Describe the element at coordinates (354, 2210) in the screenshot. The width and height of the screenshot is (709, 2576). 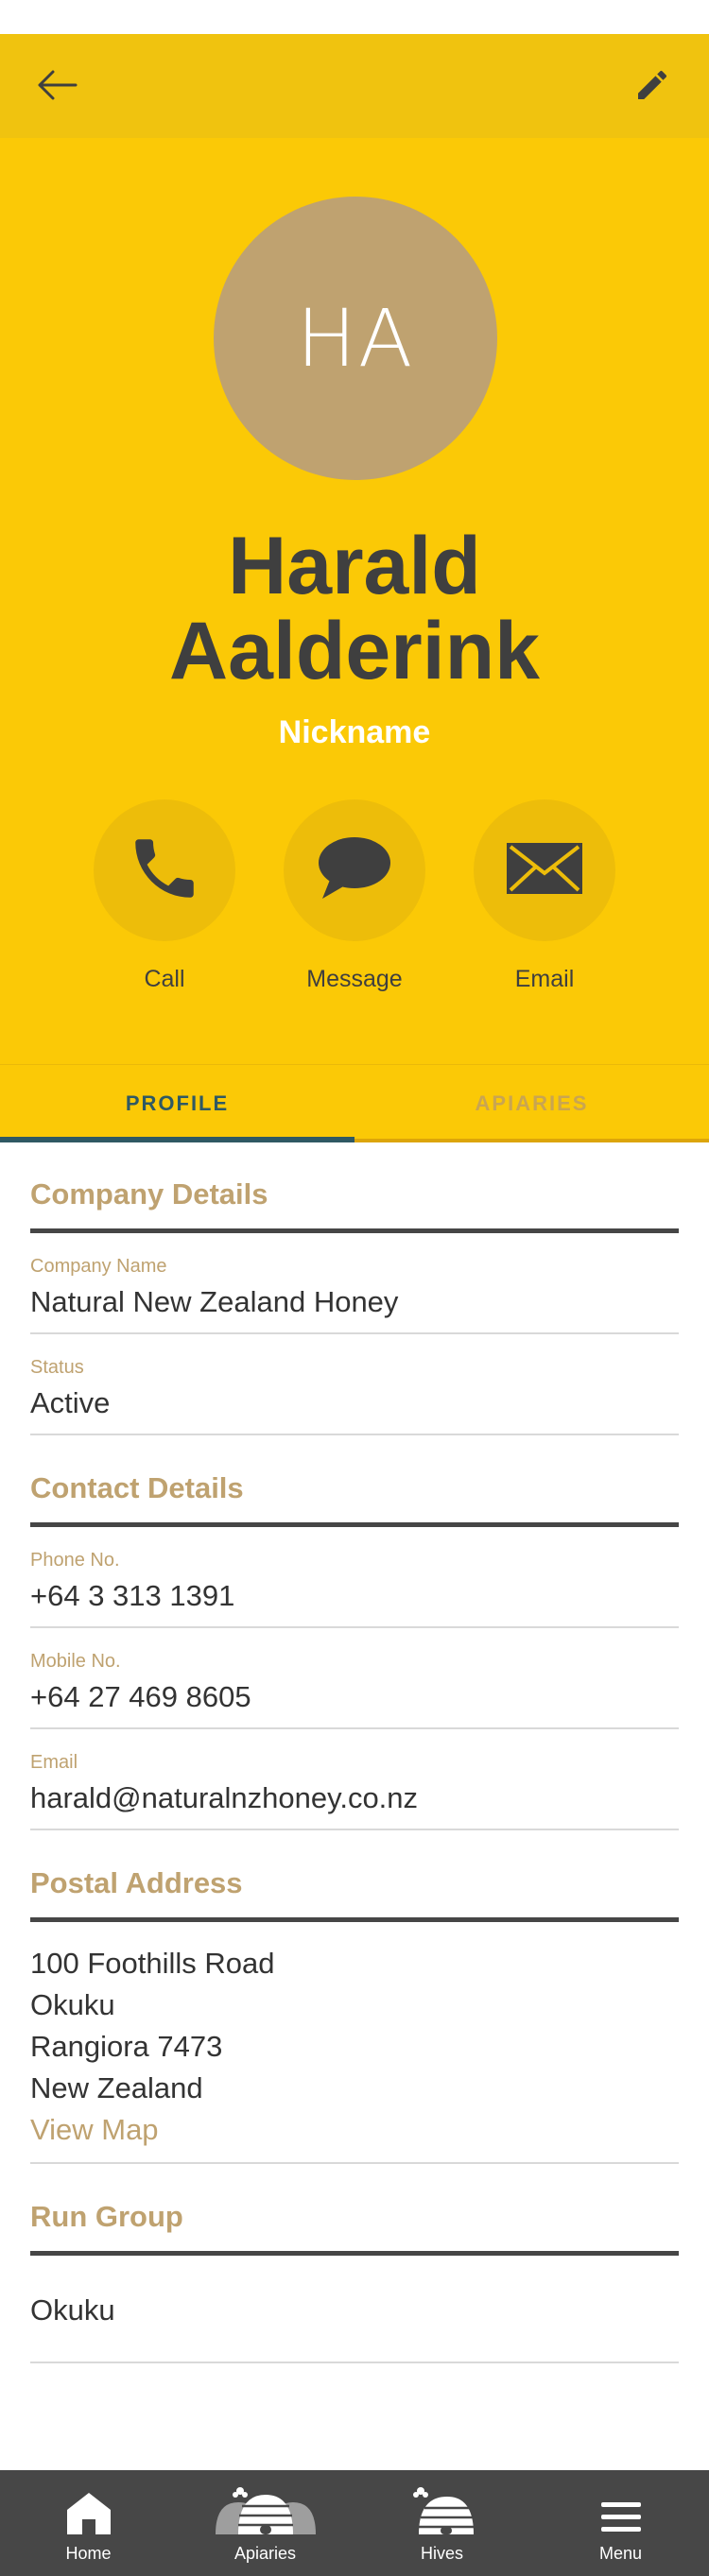
I see `run-group-heading: Run Group` at that location.